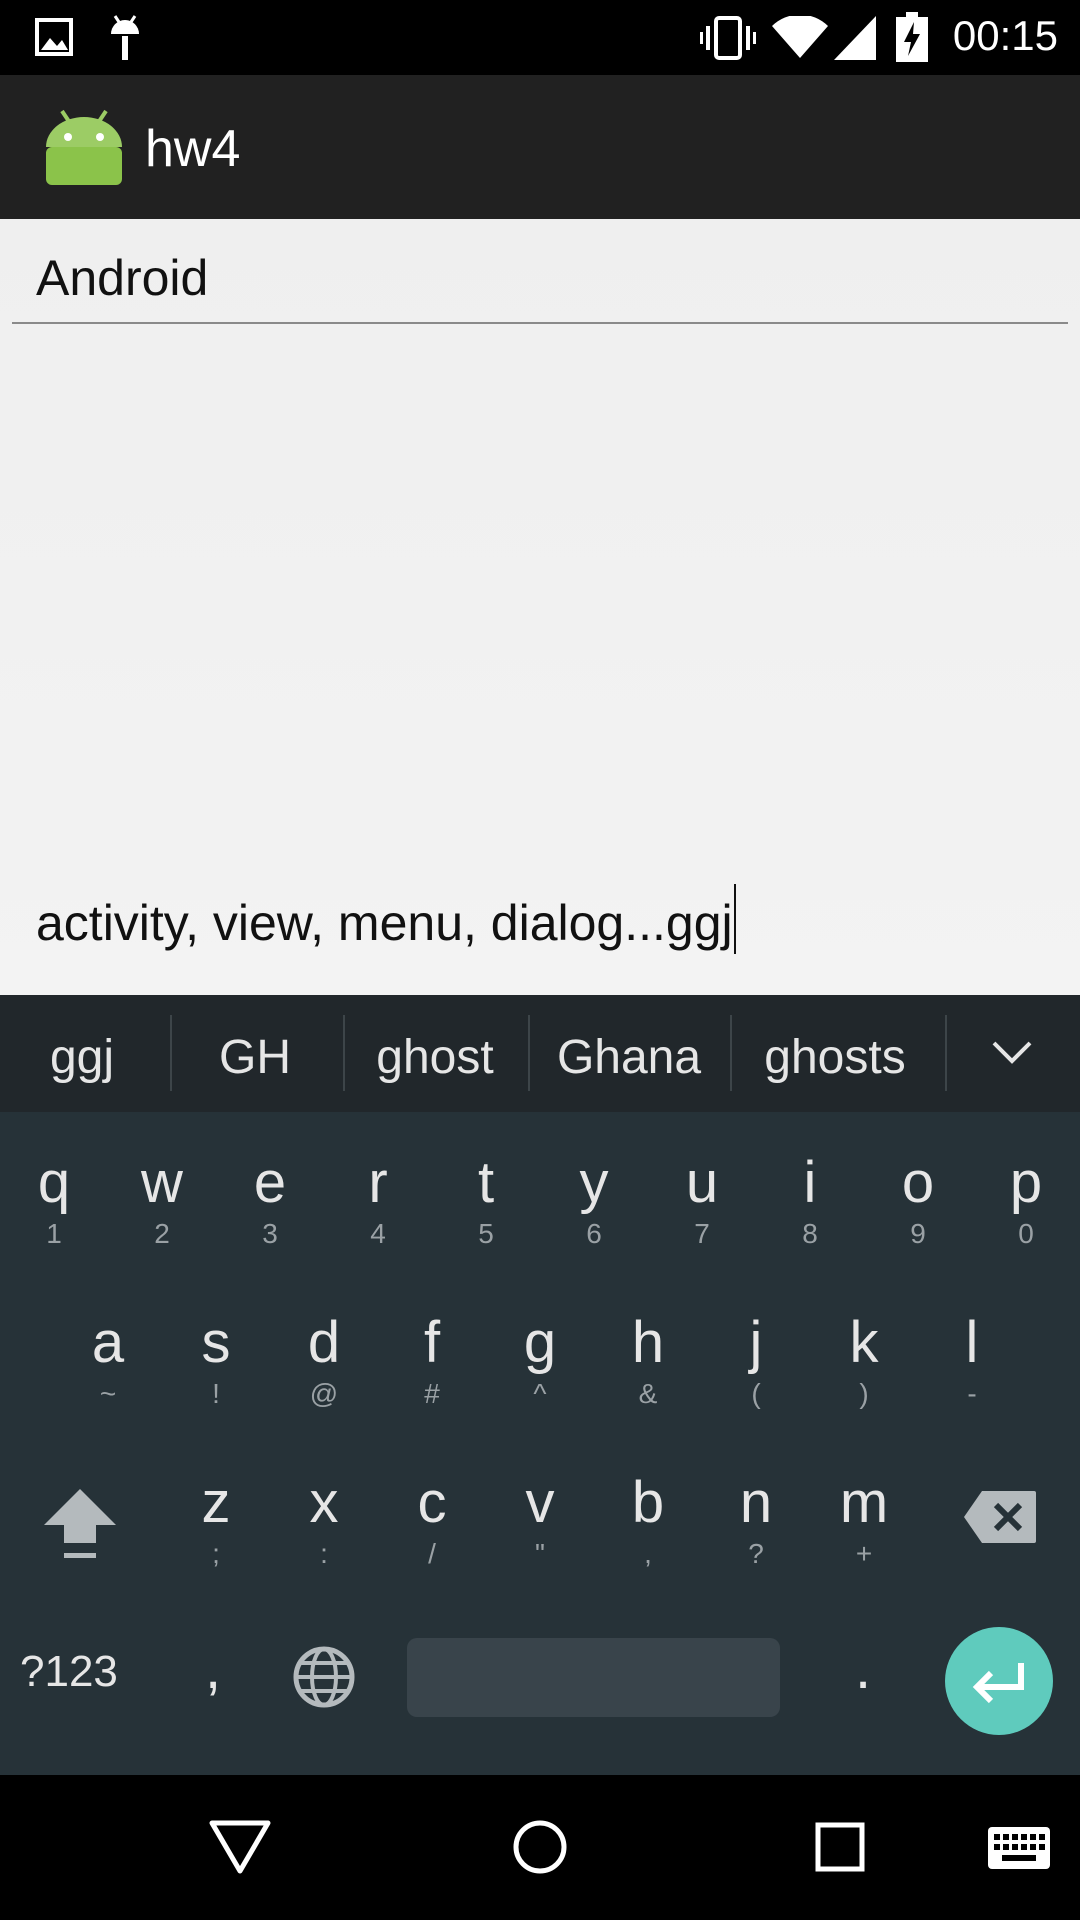 The width and height of the screenshot is (1080, 1920). Describe the element at coordinates (82, 1057) in the screenshot. I see `suggestion-1: ggj` at that location.